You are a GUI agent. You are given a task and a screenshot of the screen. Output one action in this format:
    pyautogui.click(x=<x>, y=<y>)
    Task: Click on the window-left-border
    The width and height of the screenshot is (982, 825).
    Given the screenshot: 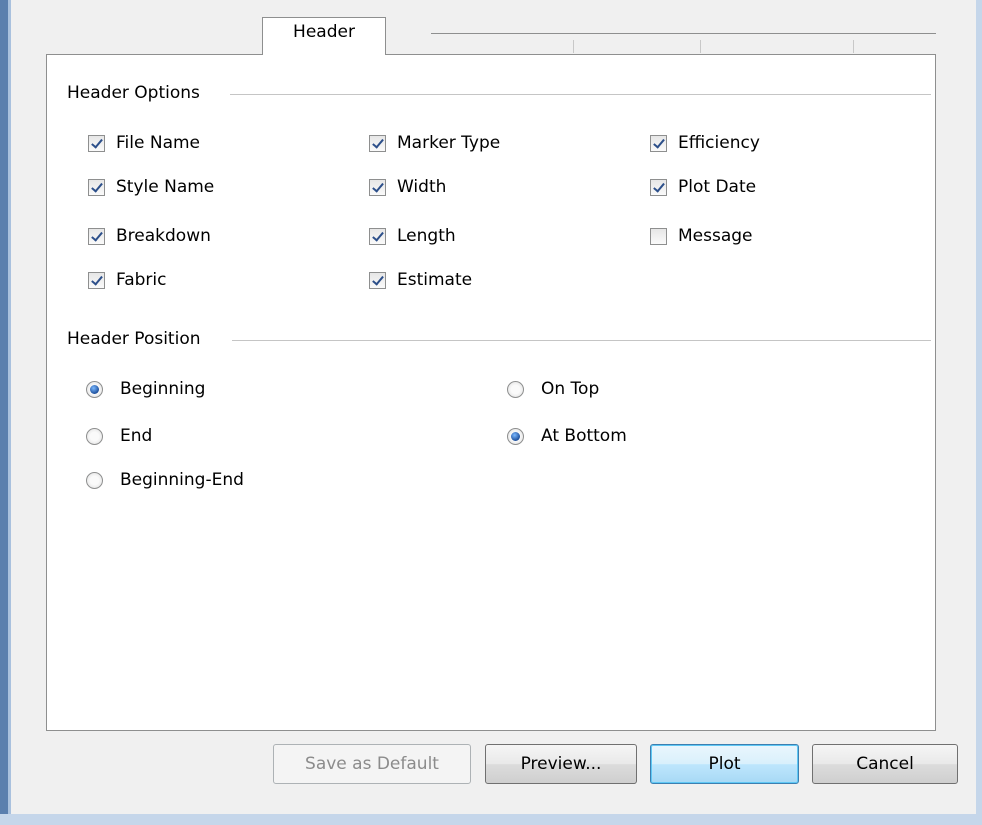 What is the action you would take?
    pyautogui.click(x=5, y=412)
    